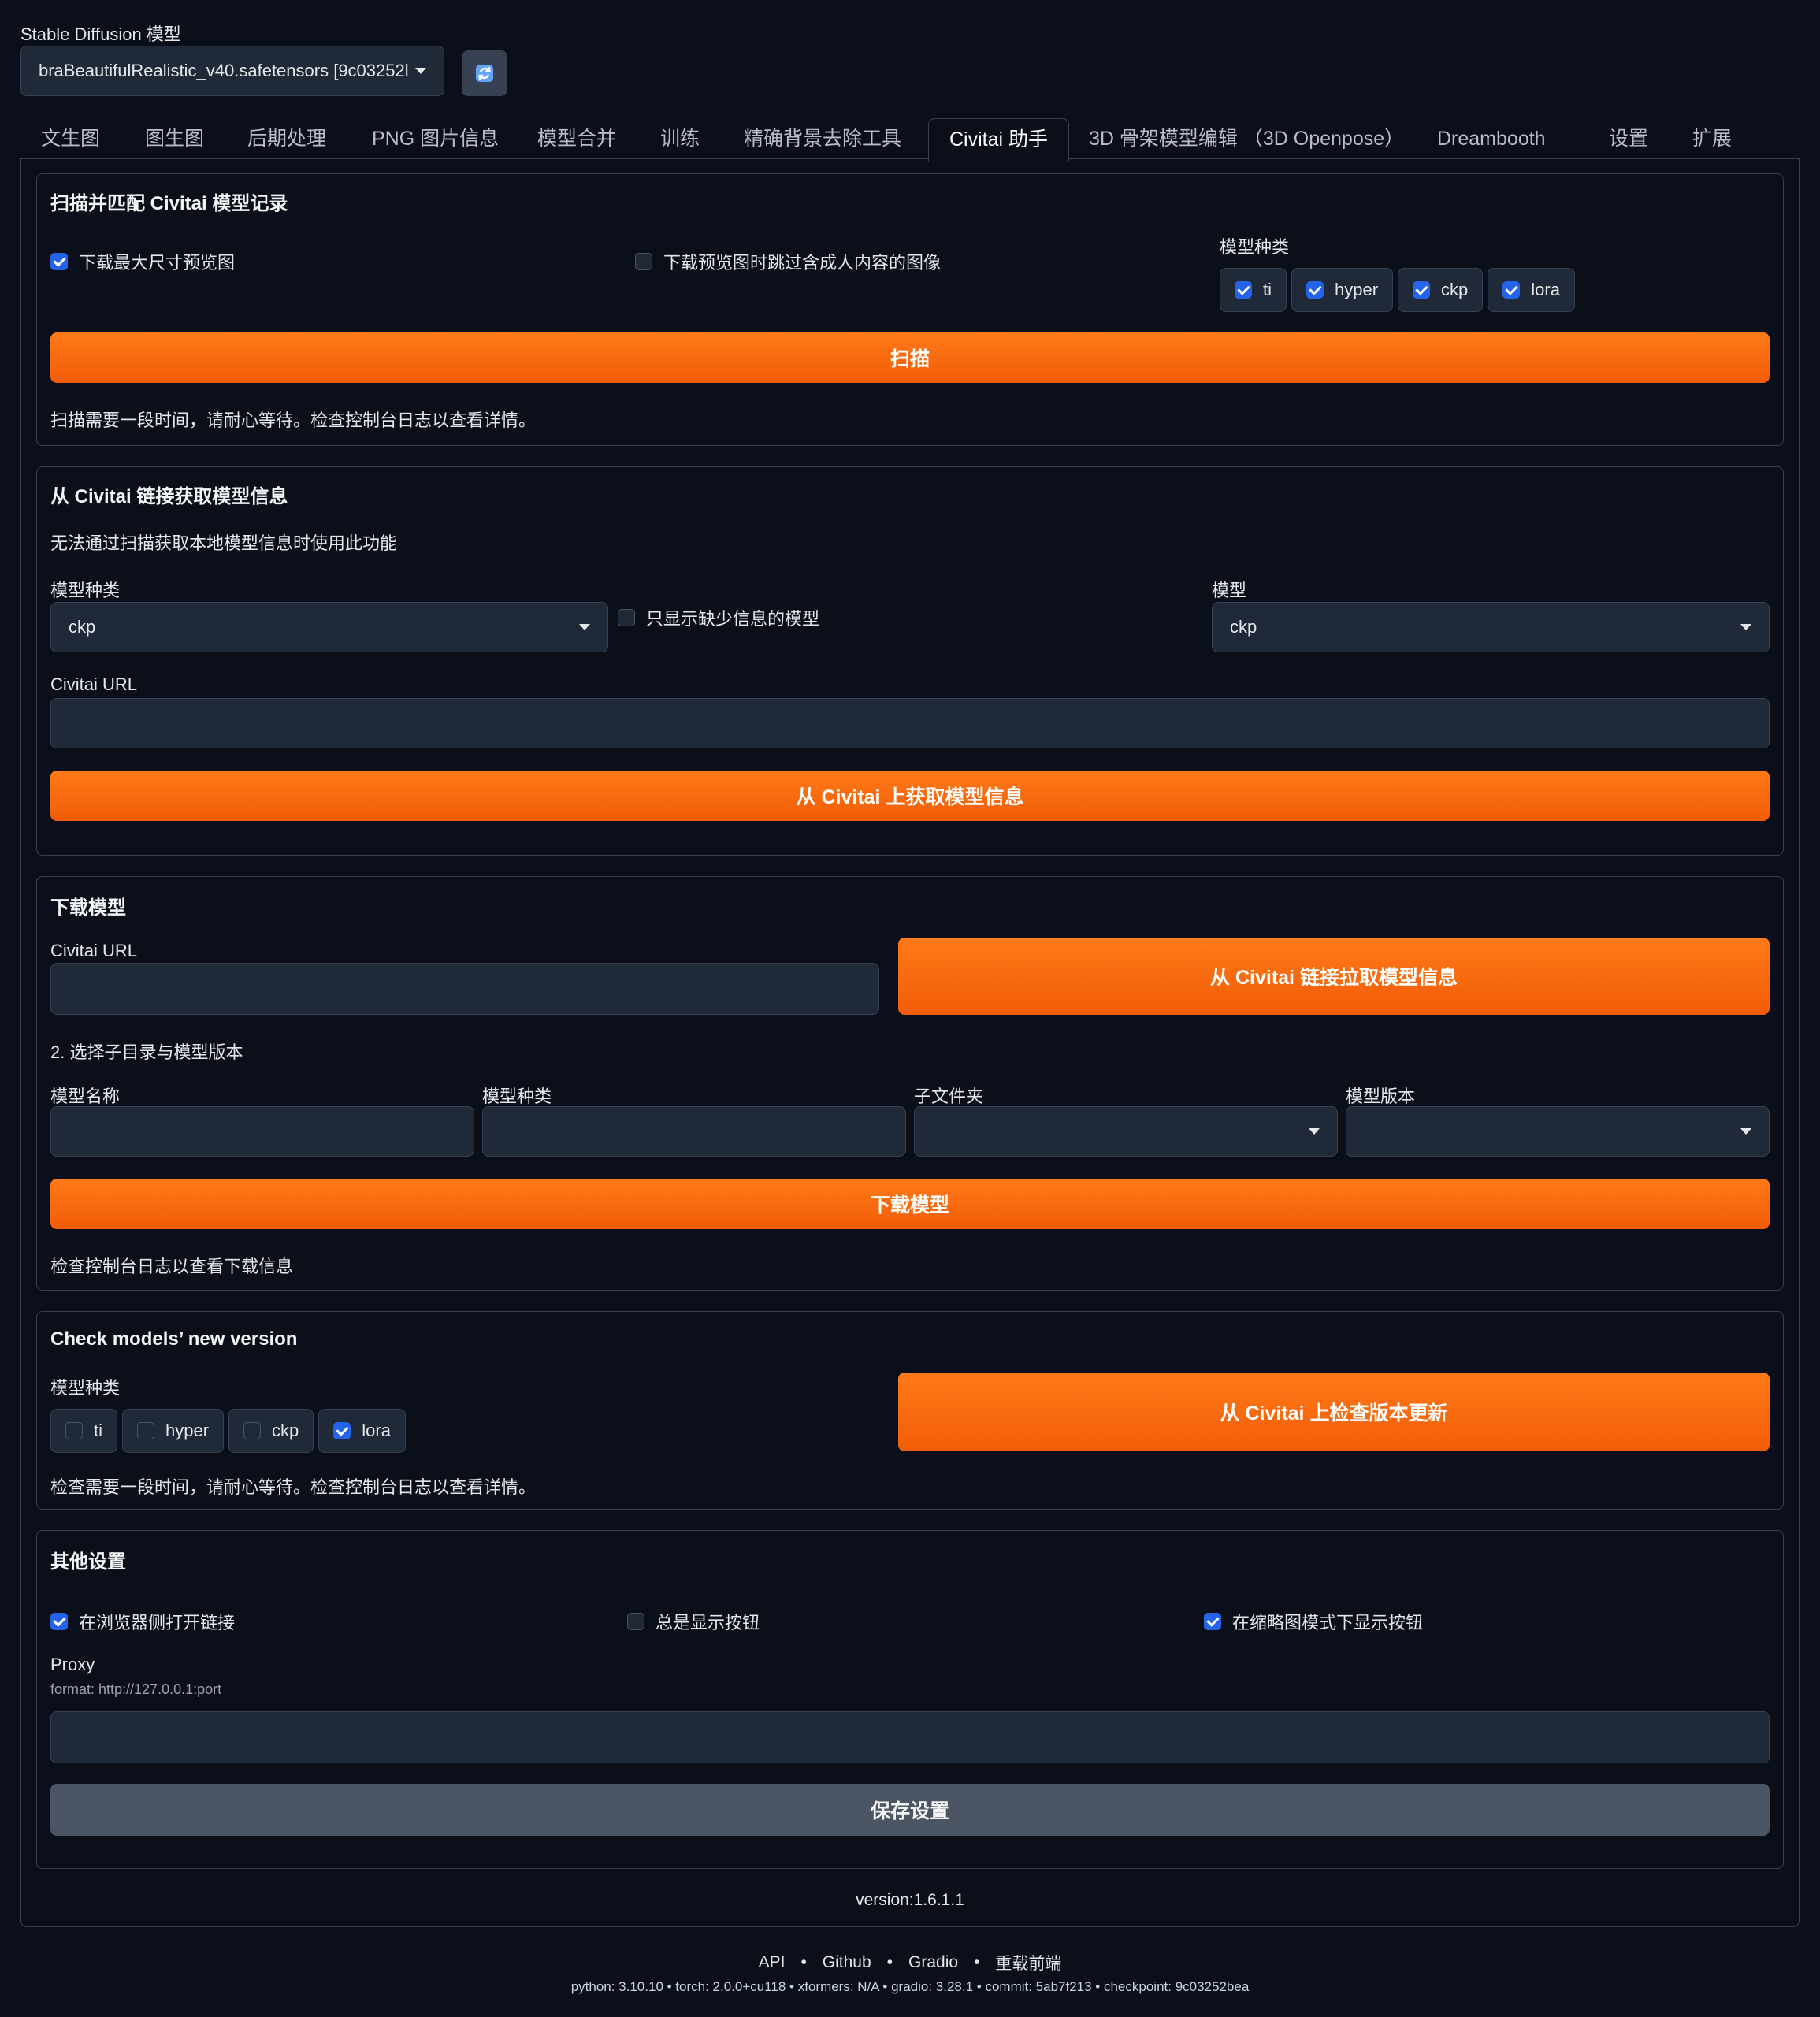  I want to click on fetch-model-label: 模型, so click(1229, 590).